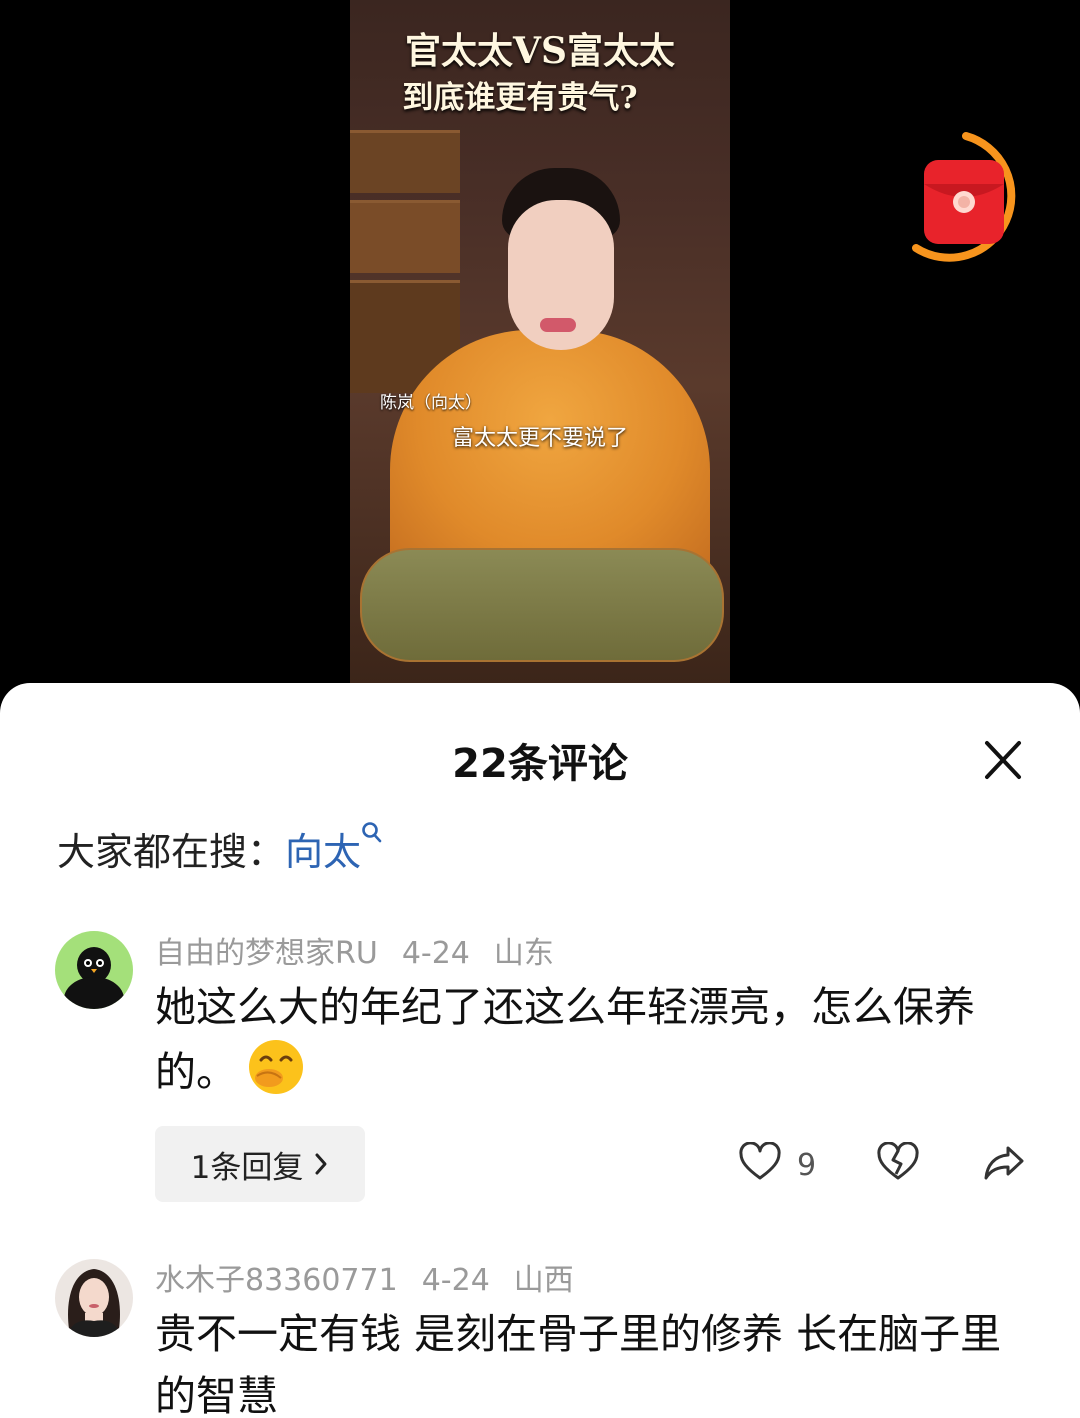 The height and width of the screenshot is (1418, 1080). Describe the element at coordinates (276, 1280) in the screenshot. I see `comment-username: 水木子83360771` at that location.